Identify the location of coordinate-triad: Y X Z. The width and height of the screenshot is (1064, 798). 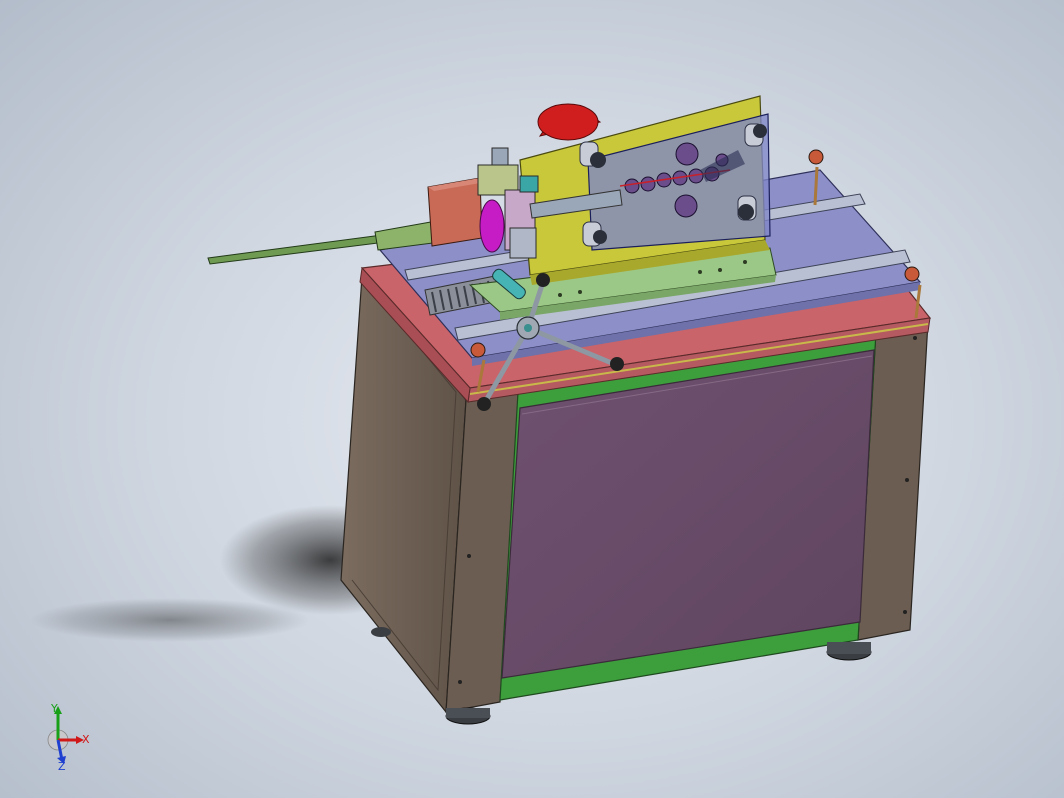
(68, 736).